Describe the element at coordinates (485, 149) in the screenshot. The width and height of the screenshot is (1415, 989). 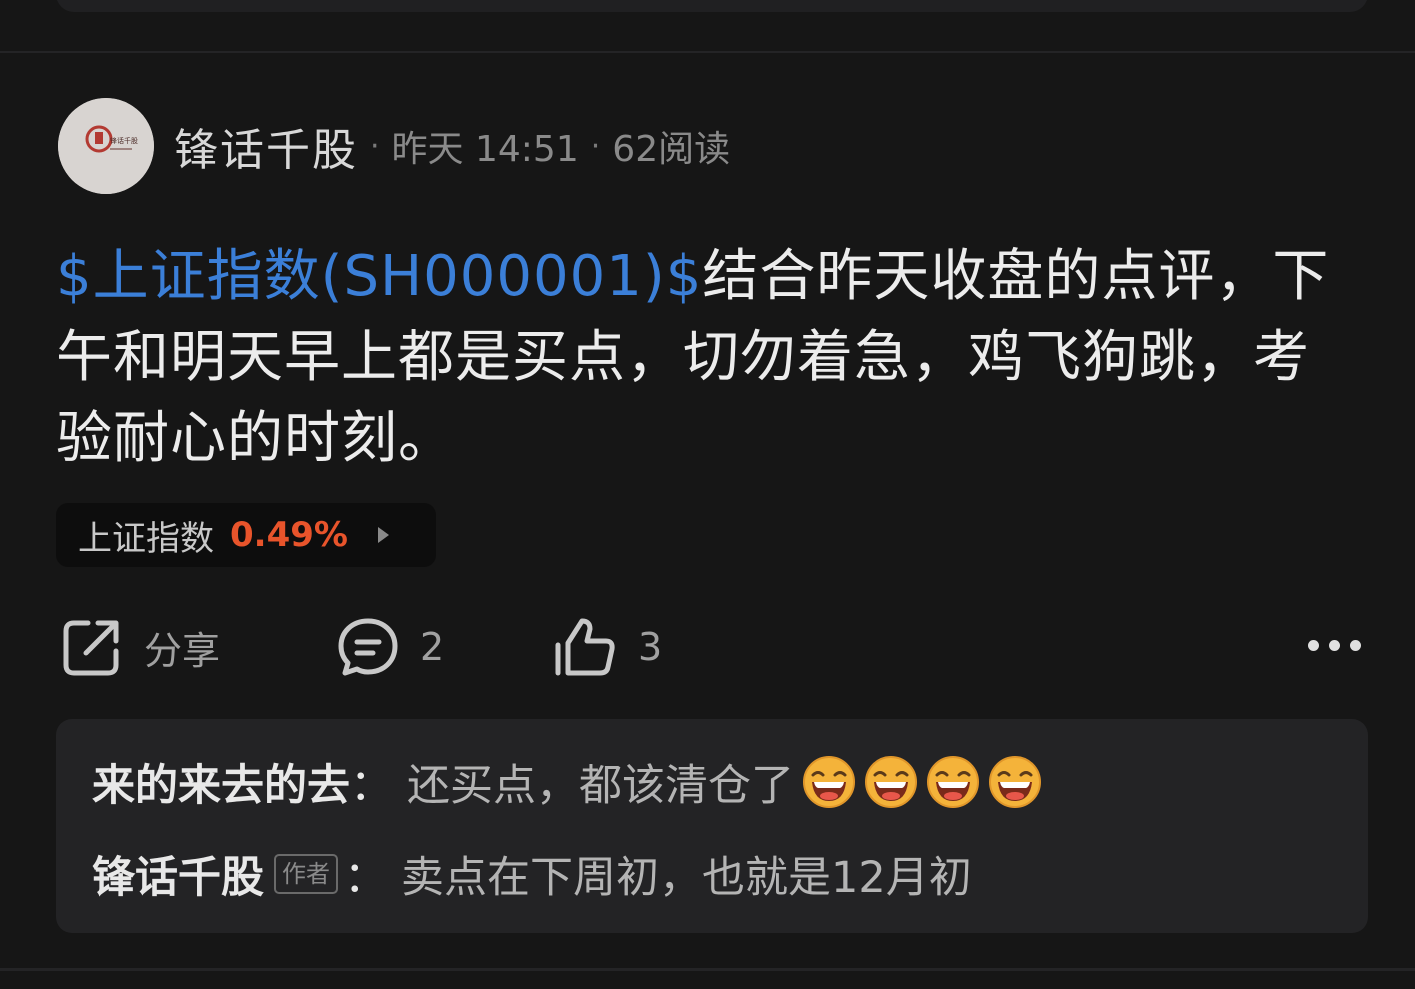
I see `post-time: 昨天 14:51` at that location.